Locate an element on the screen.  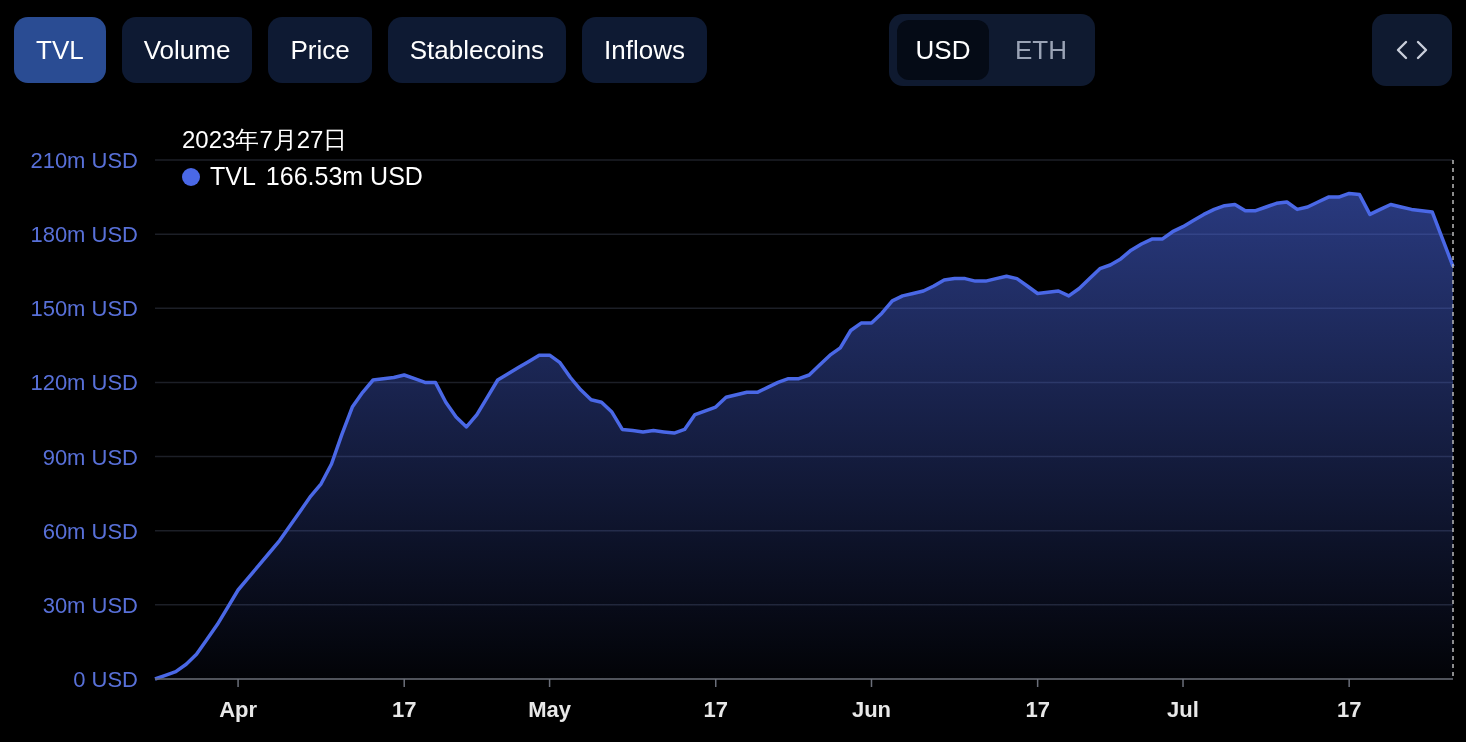
chart-tab: Inflows is located at coordinates (644, 50).